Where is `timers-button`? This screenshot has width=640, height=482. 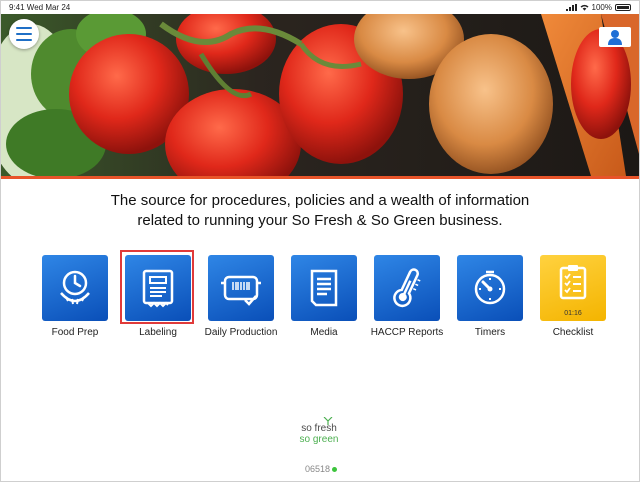 timers-button is located at coordinates (490, 288).